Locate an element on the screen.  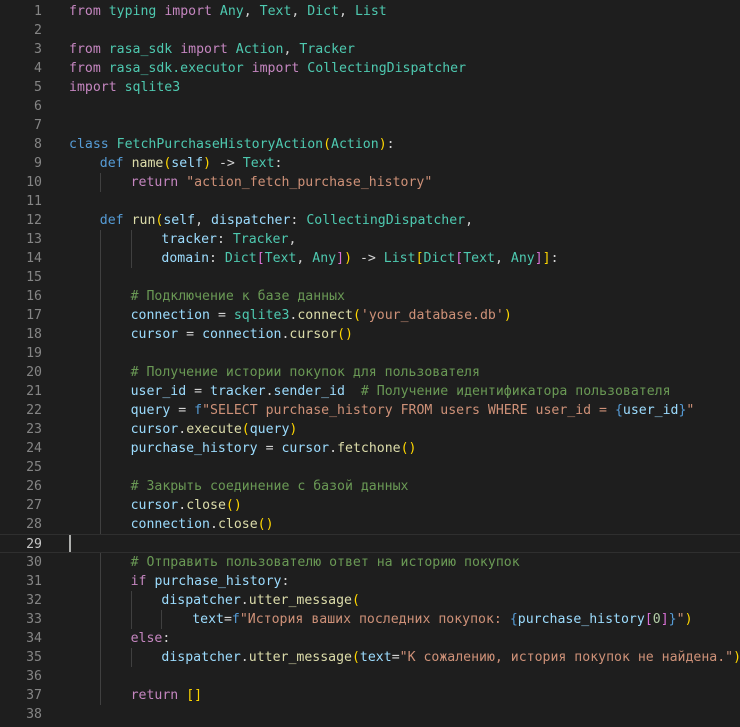
code-line: 25 is located at coordinates (370, 467).